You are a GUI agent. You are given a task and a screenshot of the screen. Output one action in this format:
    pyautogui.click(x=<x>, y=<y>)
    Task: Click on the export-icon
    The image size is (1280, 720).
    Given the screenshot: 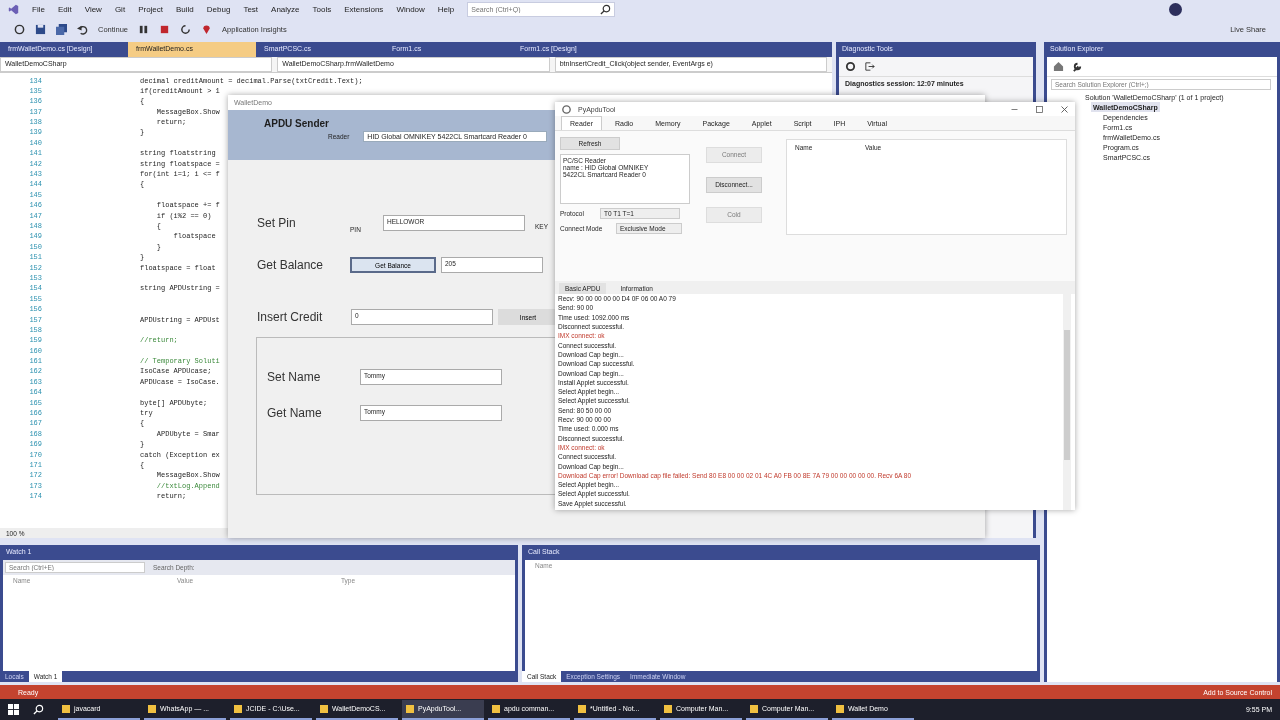 What is the action you would take?
    pyautogui.click(x=869, y=67)
    